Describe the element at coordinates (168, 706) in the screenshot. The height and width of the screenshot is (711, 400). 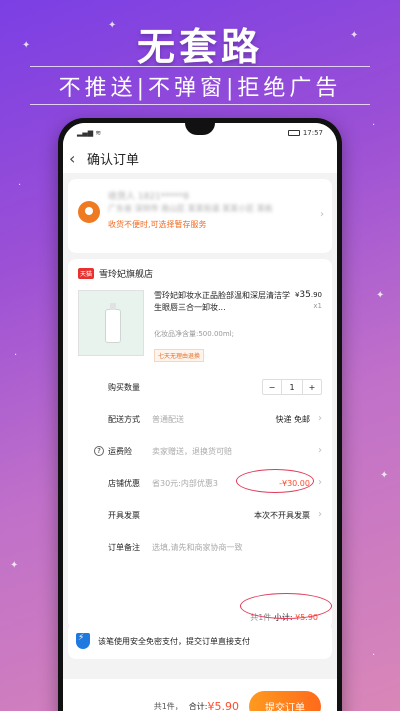
I see `total-count: 共1件，` at that location.